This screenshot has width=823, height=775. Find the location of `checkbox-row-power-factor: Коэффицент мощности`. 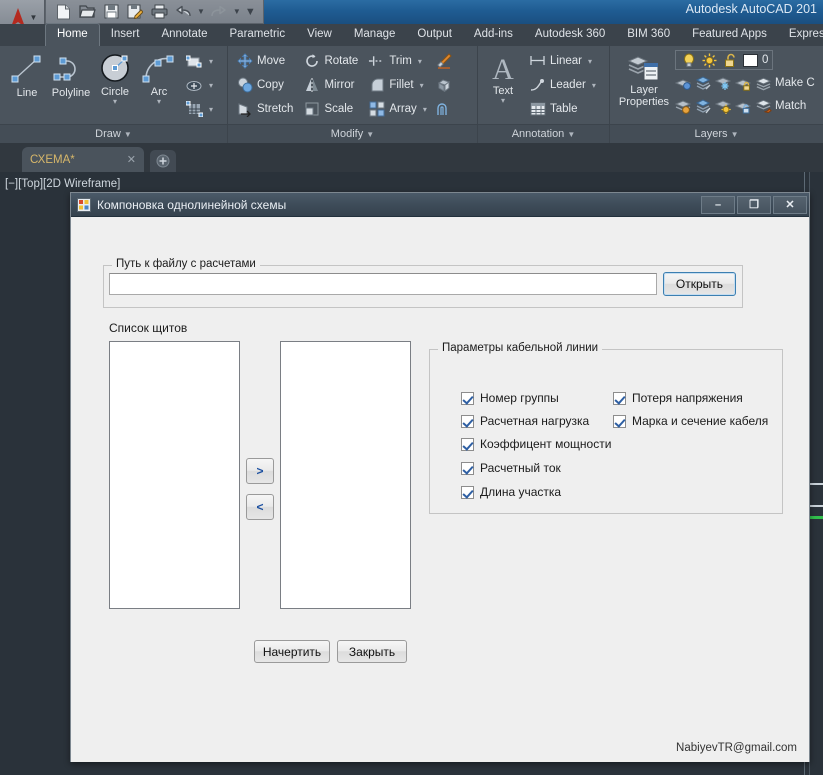

checkbox-row-power-factor: Коэффицент мощности is located at coordinates (536, 444).